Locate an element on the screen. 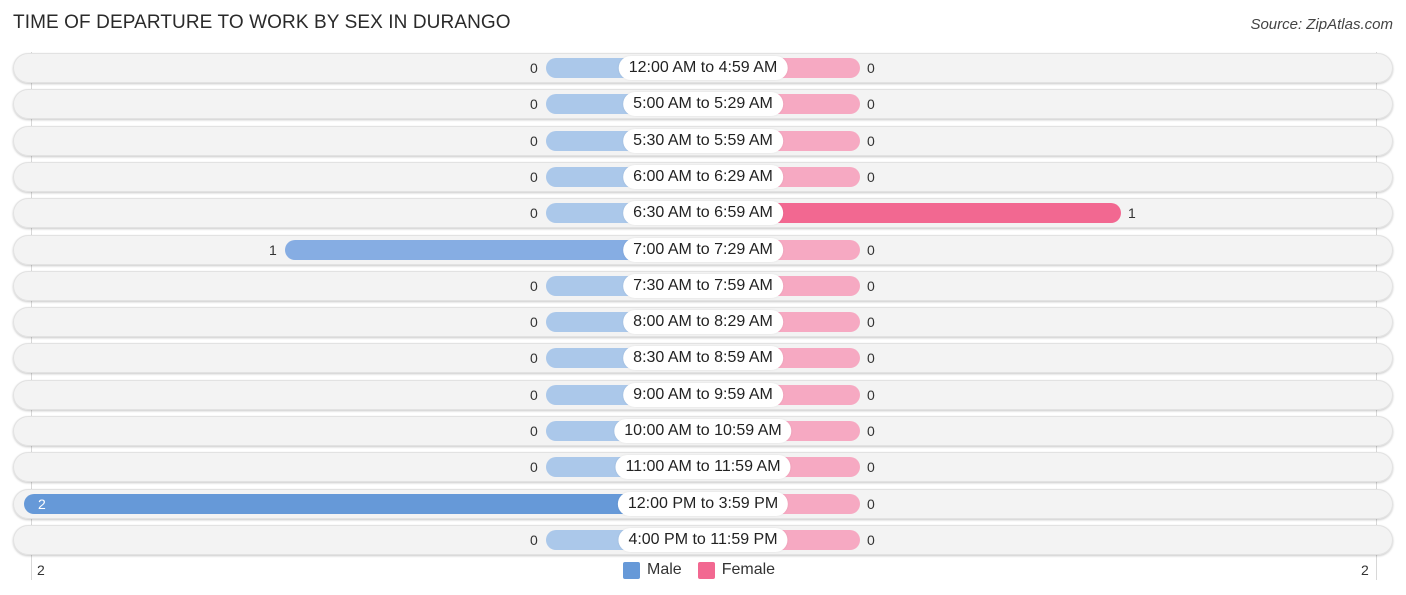  female-swatch is located at coordinates (706, 570).